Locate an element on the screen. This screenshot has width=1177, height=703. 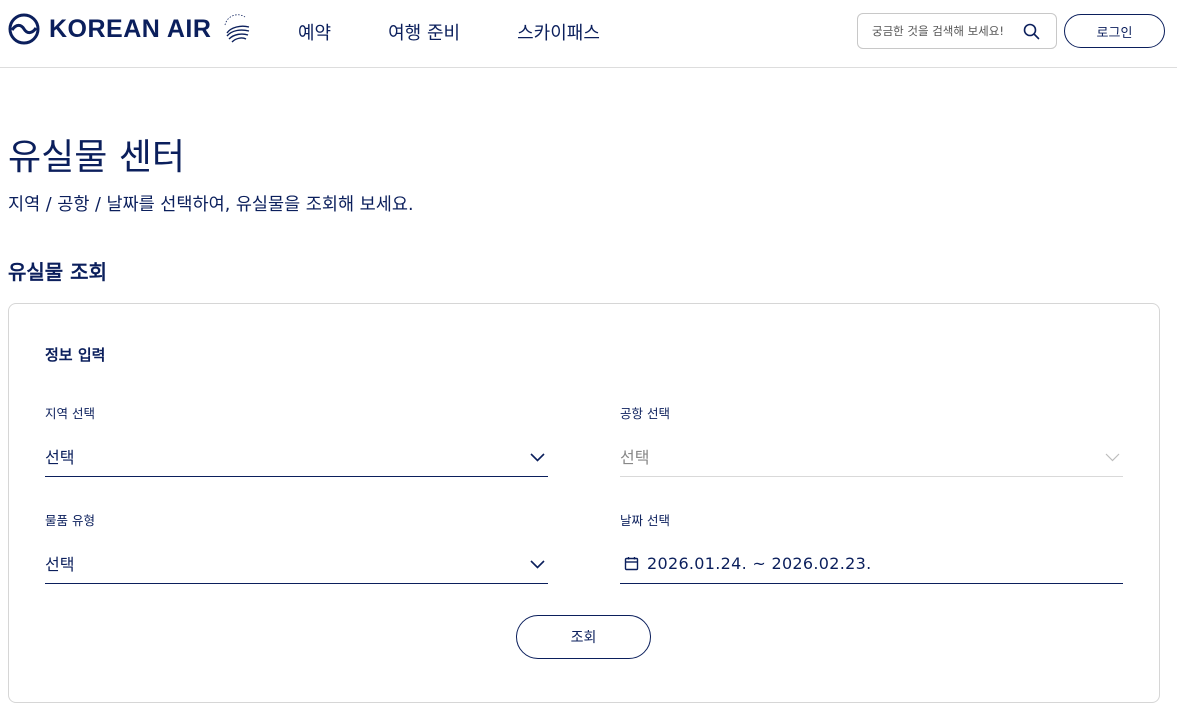
search-icon is located at coordinates (1031, 31).